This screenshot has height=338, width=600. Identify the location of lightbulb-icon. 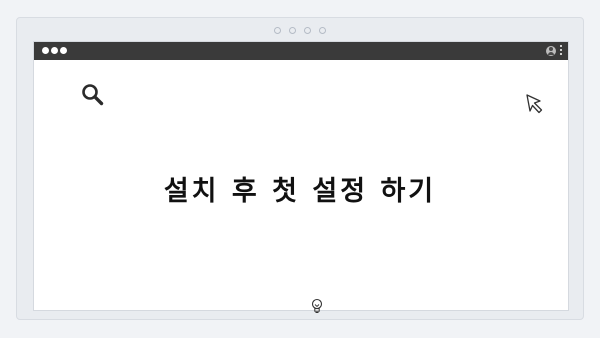
(317, 305).